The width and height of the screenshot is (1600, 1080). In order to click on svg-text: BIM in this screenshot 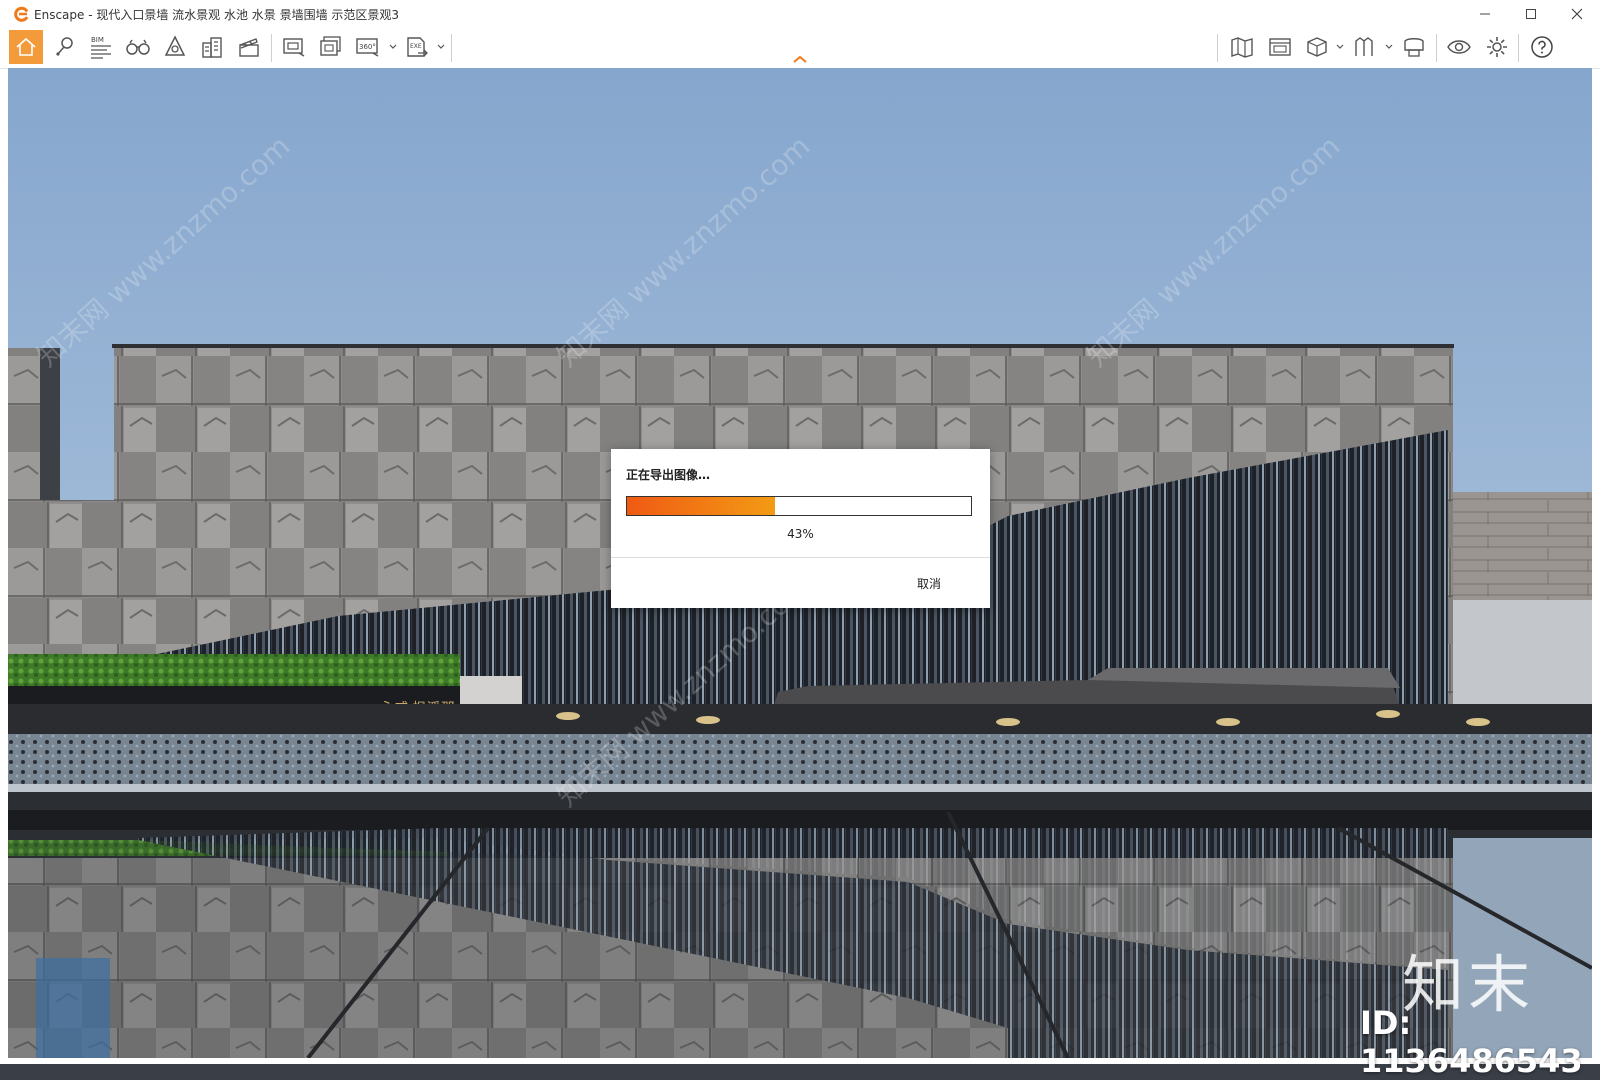, I will do `click(97, 40)`.